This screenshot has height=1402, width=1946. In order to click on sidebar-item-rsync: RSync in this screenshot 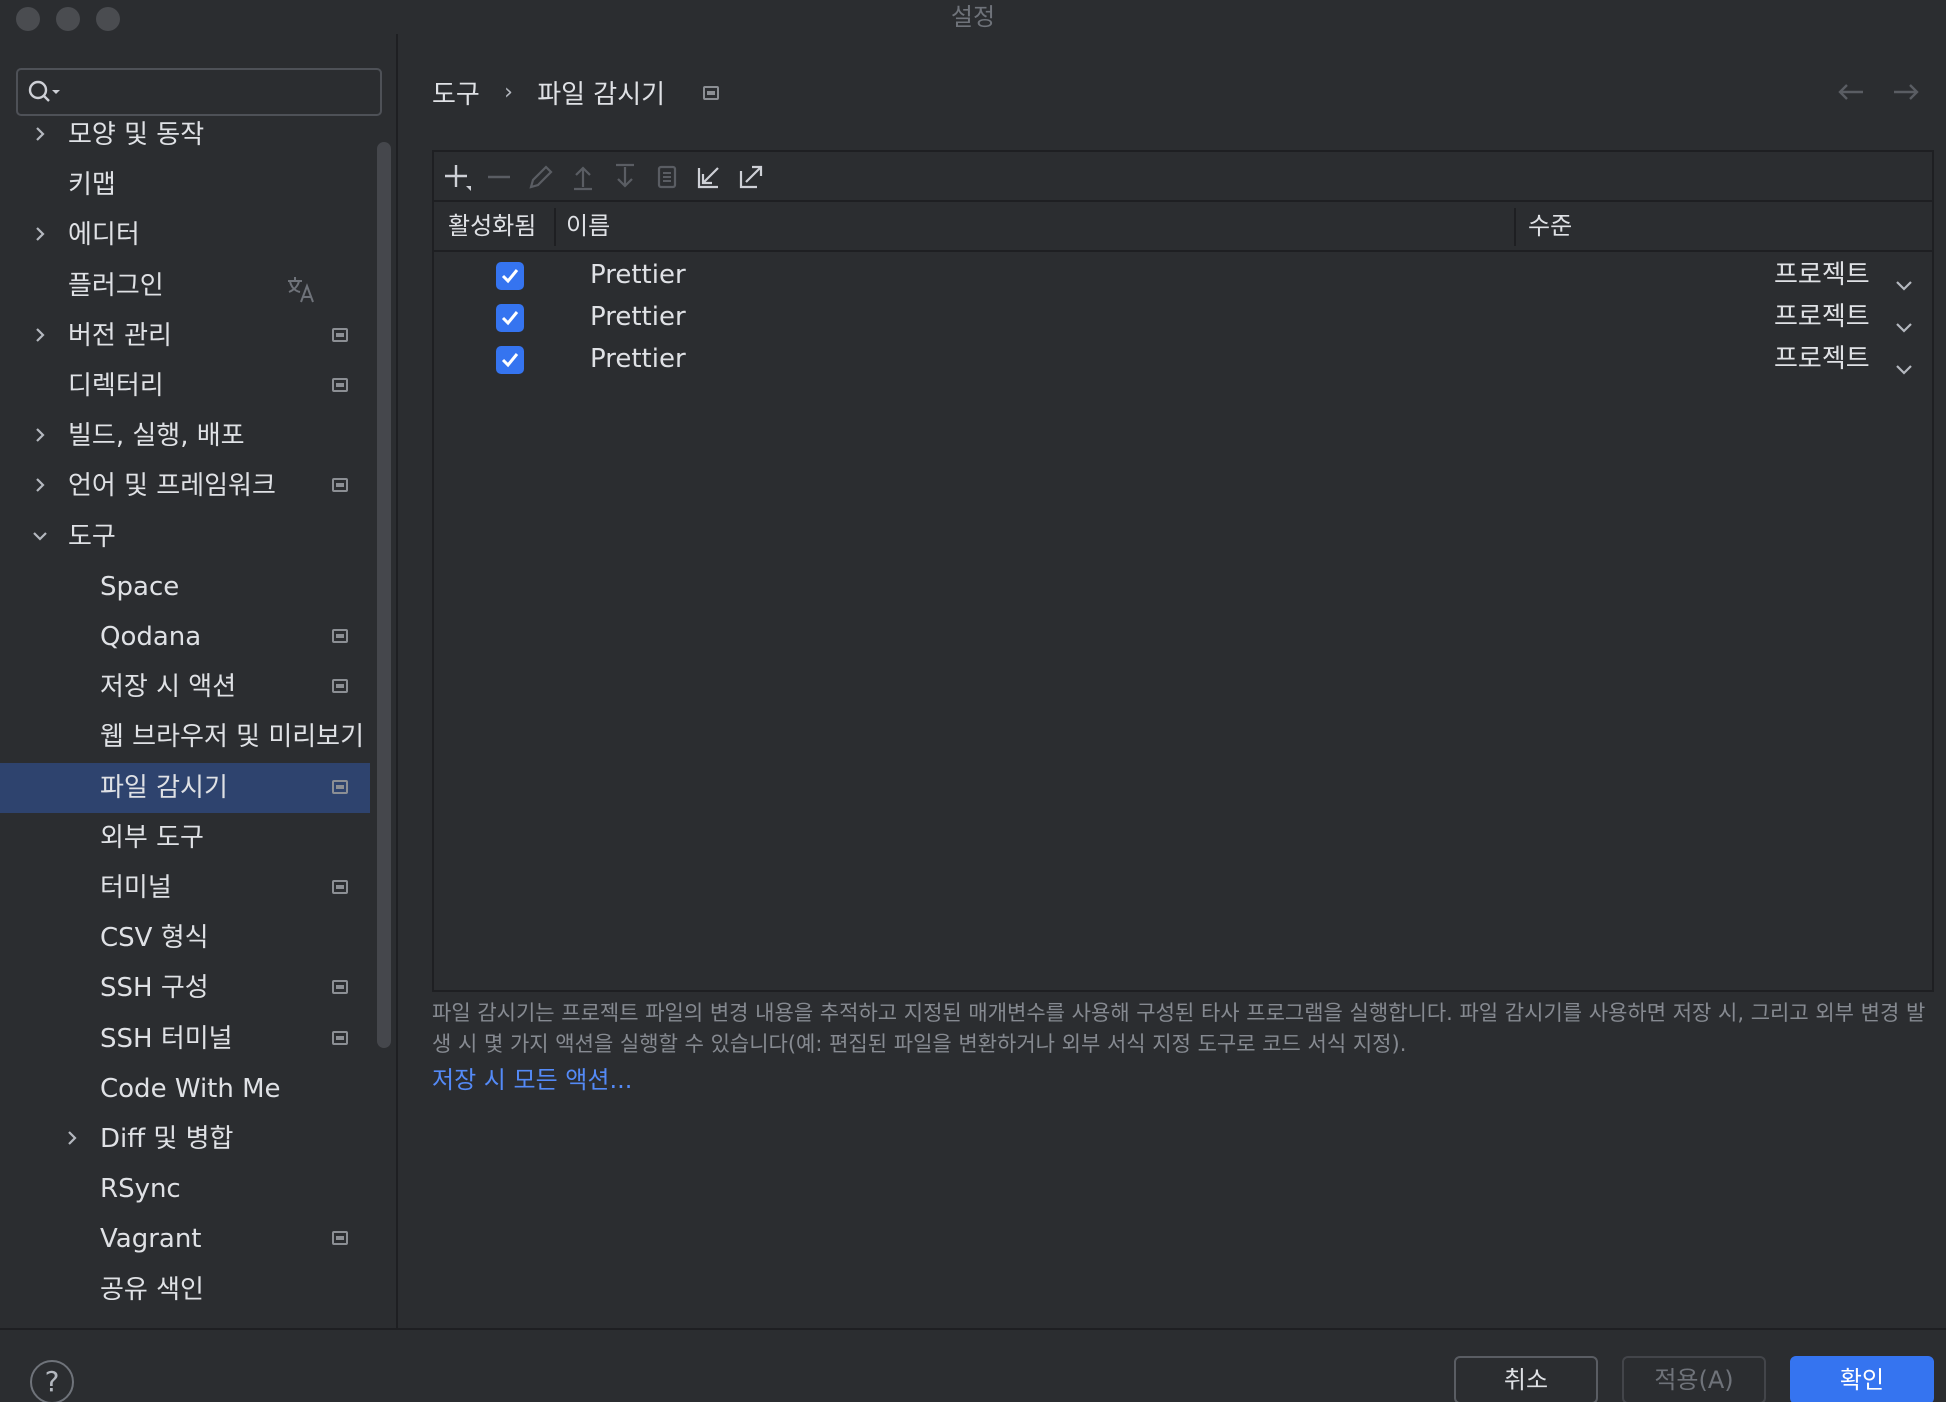, I will do `click(185, 1189)`.